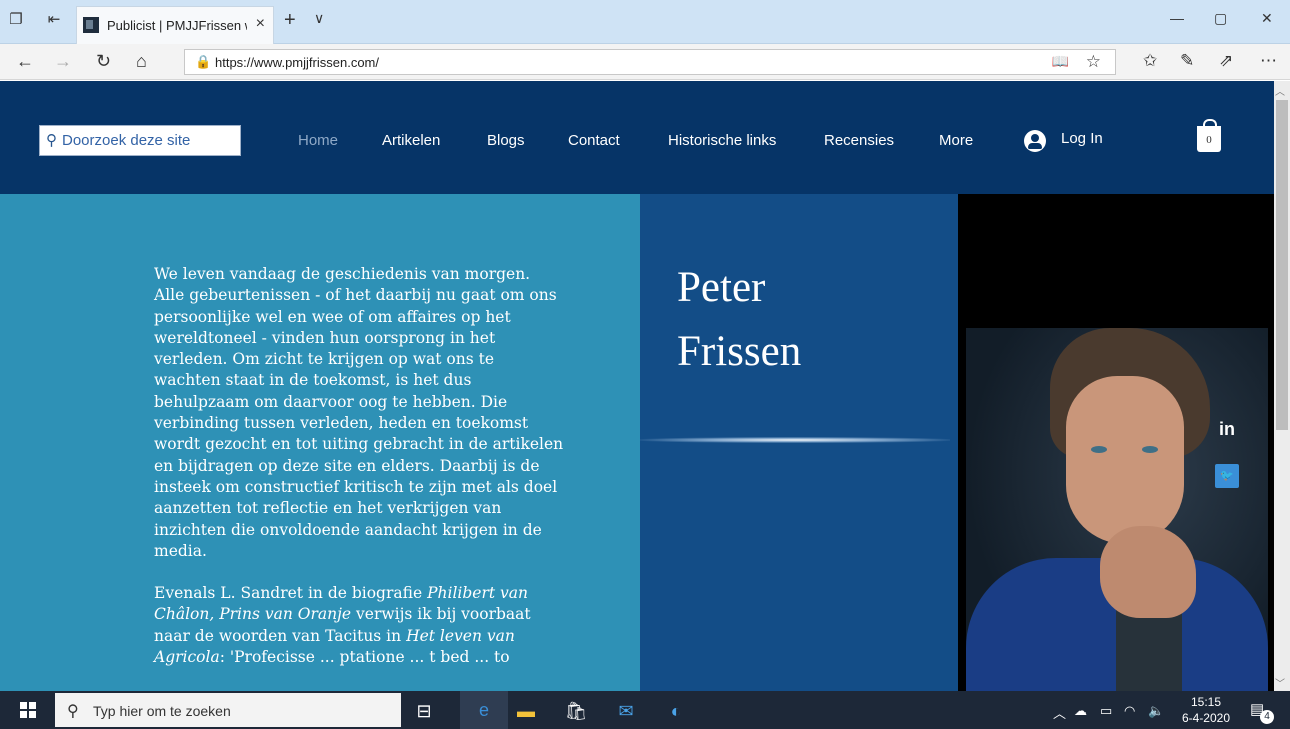 Image resolution: width=1290 pixels, height=729 pixels. What do you see at coordinates (1177, 18) in the screenshot?
I see `minimize-icon: —` at bounding box center [1177, 18].